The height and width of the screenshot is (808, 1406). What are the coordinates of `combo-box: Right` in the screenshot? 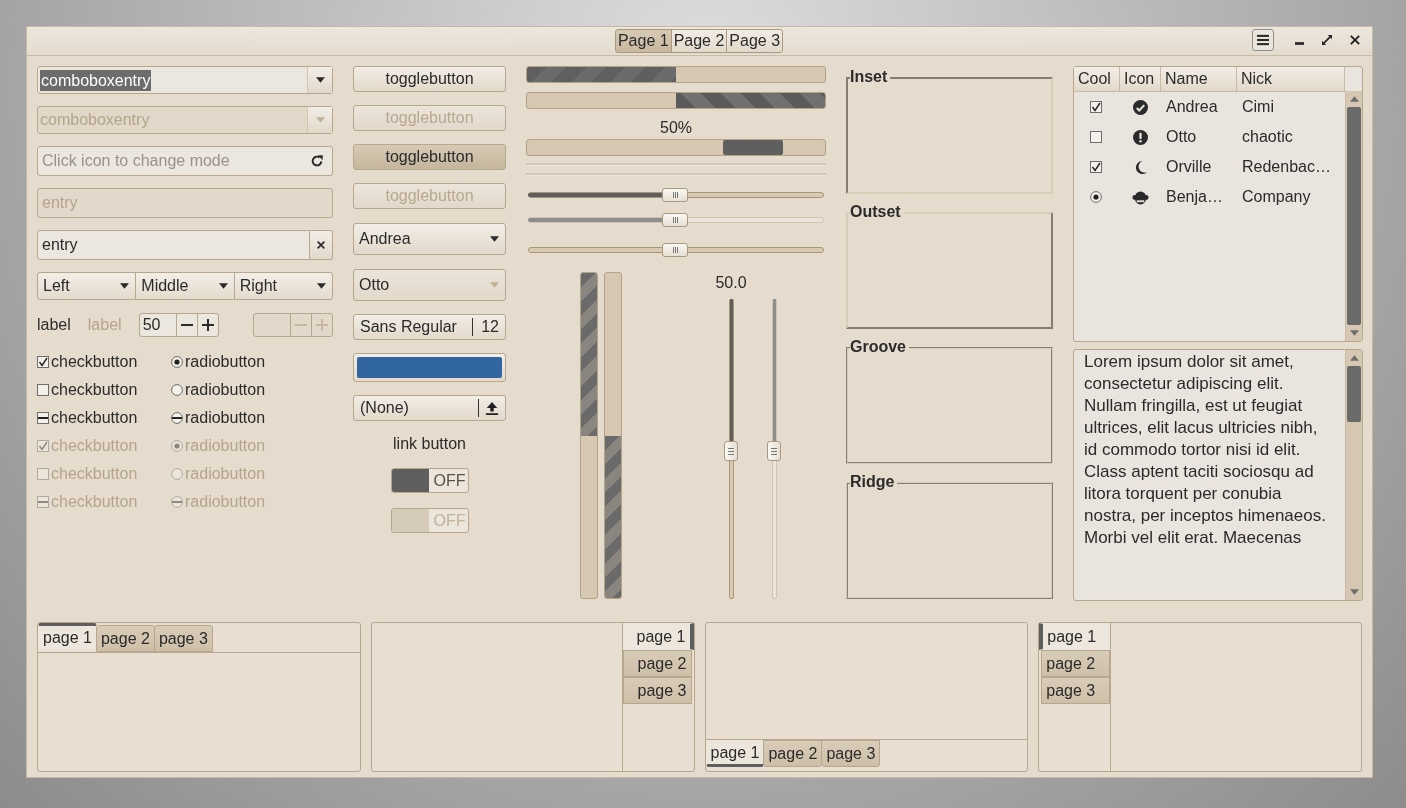 It's located at (283, 286).